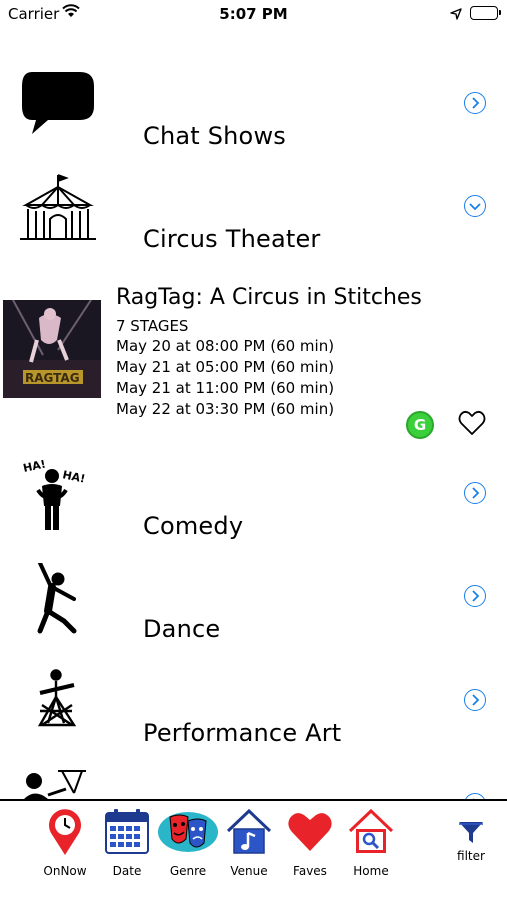  Describe the element at coordinates (225, 346) in the screenshot. I see `show-time: May 20 at 08:00 PM (60 min)` at that location.